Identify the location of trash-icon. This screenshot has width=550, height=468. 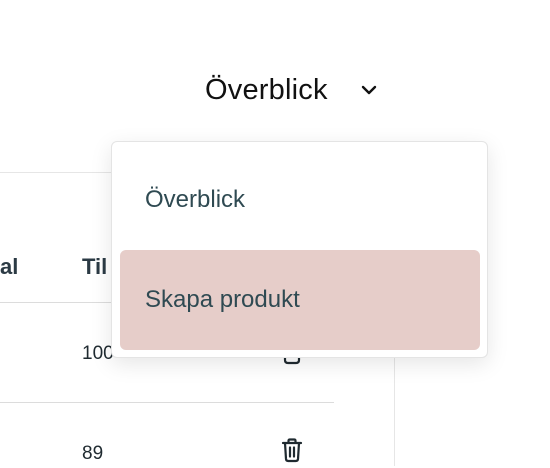
(292, 450).